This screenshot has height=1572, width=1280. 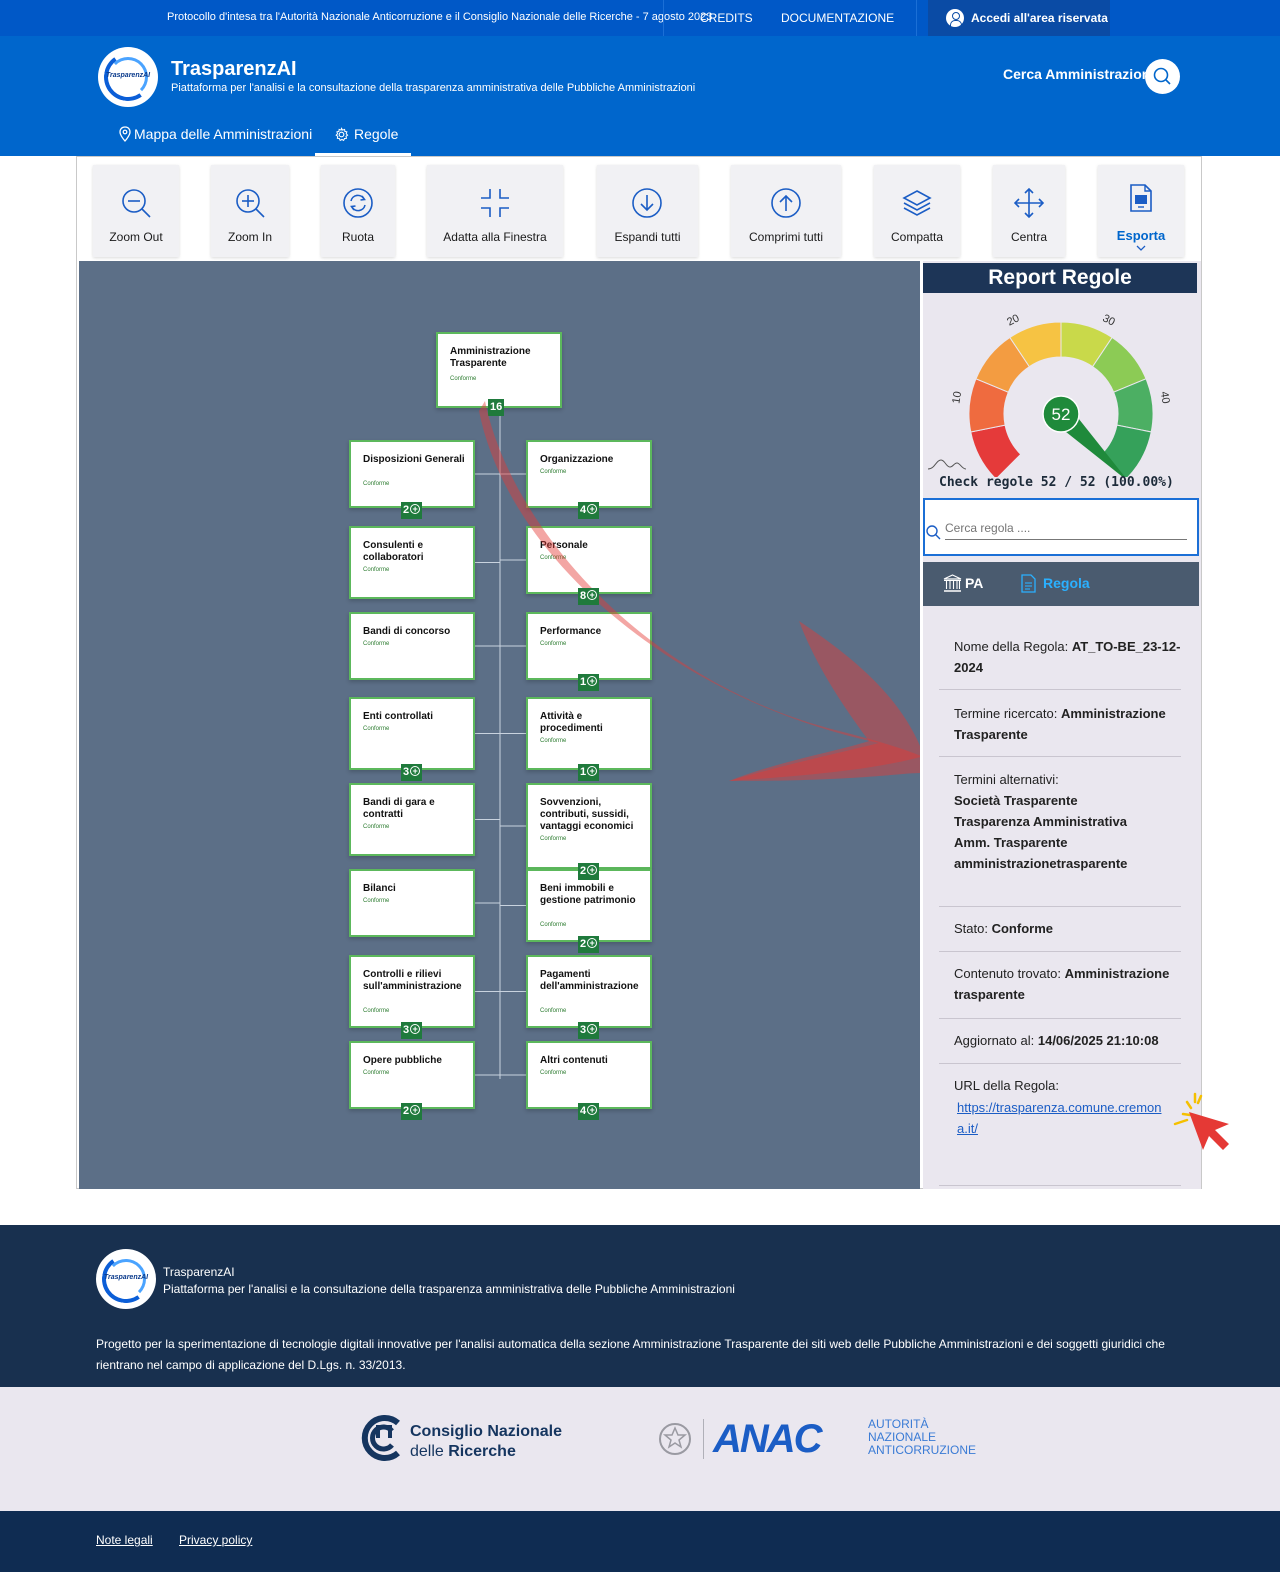 I want to click on rule-name-label: Nome della Regola:, so click(x=1011, y=646).